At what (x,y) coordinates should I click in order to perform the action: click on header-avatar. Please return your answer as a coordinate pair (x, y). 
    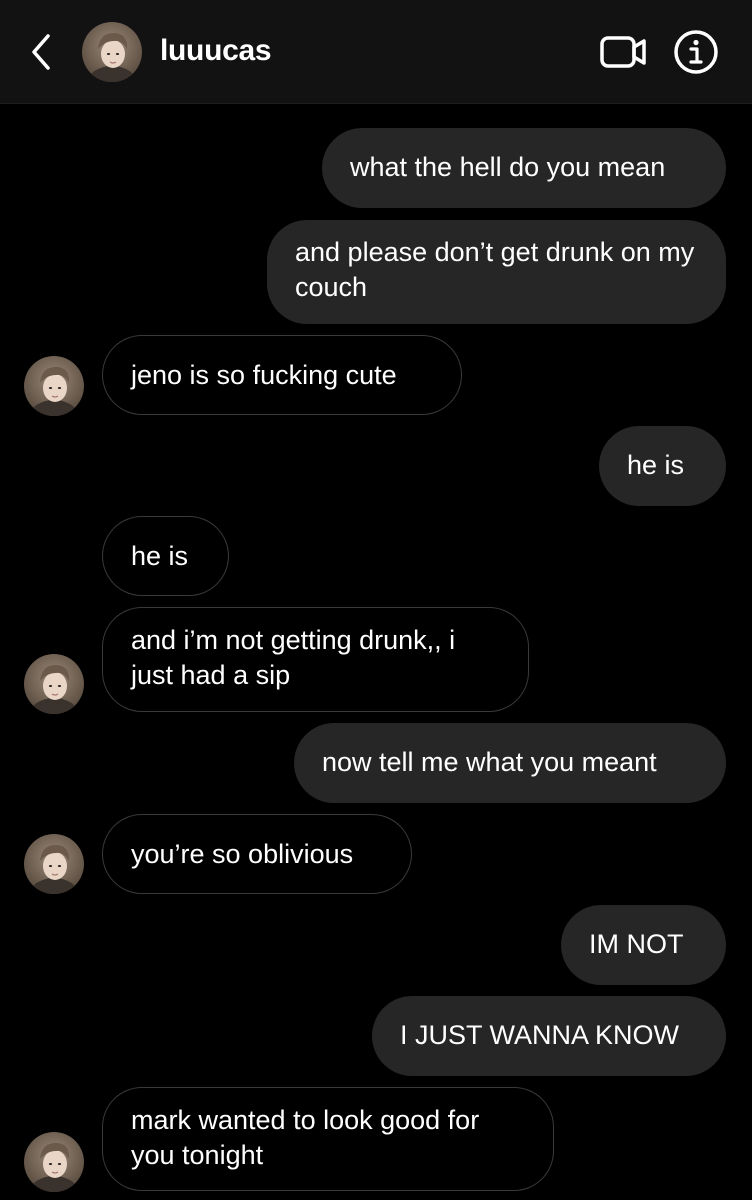
    Looking at the image, I should click on (112, 52).